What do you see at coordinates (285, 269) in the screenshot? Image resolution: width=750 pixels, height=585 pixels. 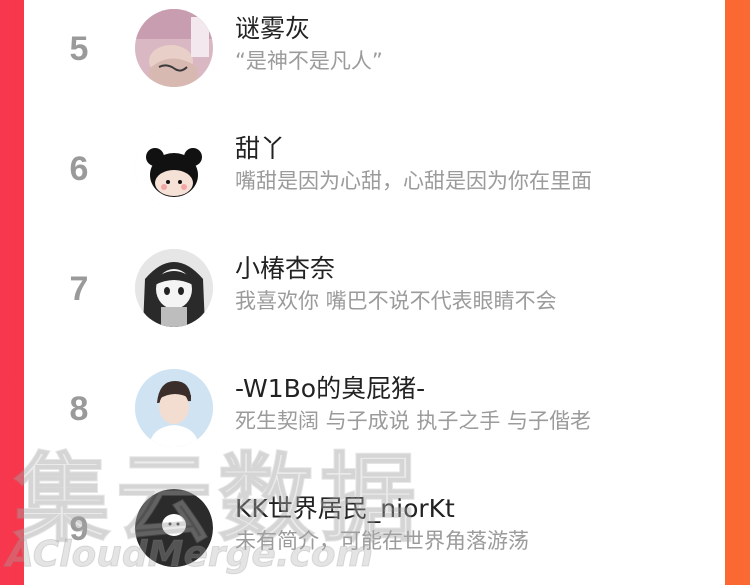 I see `user-name: 小椿杏奈` at bounding box center [285, 269].